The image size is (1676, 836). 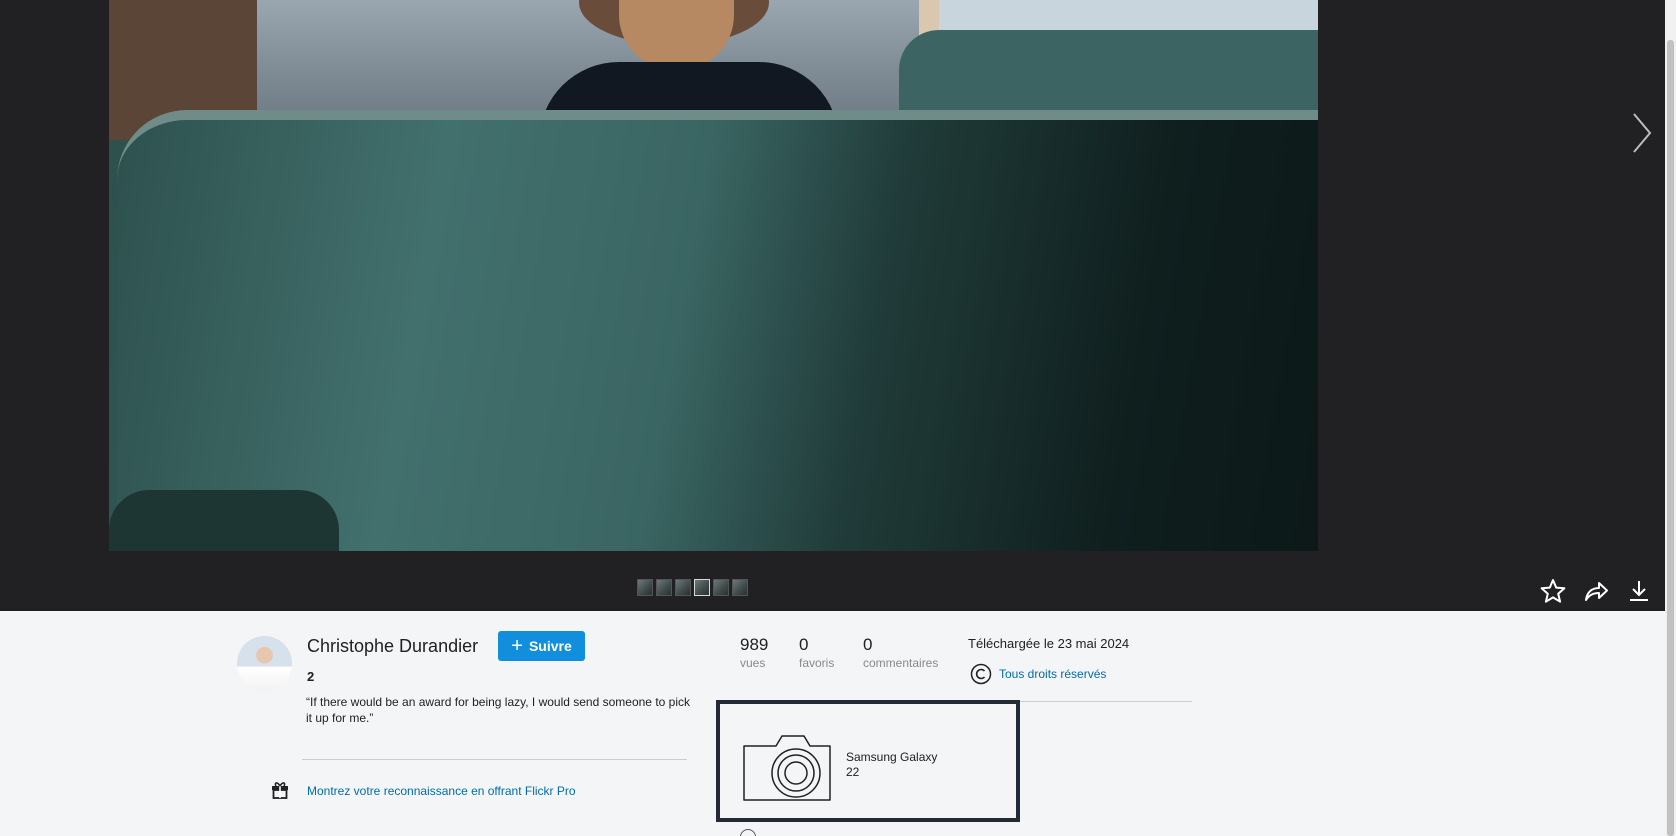 I want to click on favorite-button, so click(x=1553, y=591).